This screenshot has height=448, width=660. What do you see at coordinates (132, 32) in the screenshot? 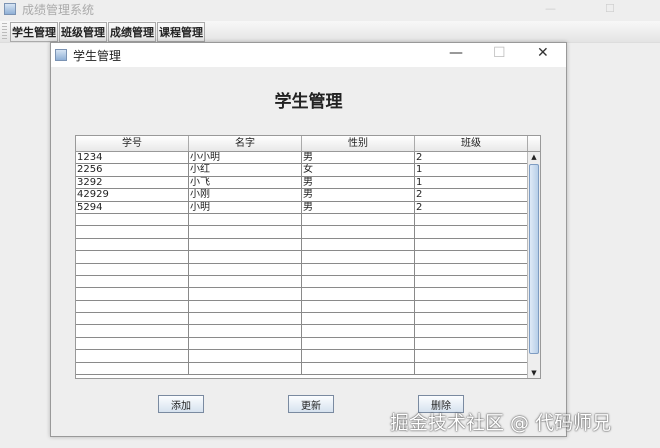
I see `tab-score: 成绩管理` at bounding box center [132, 32].